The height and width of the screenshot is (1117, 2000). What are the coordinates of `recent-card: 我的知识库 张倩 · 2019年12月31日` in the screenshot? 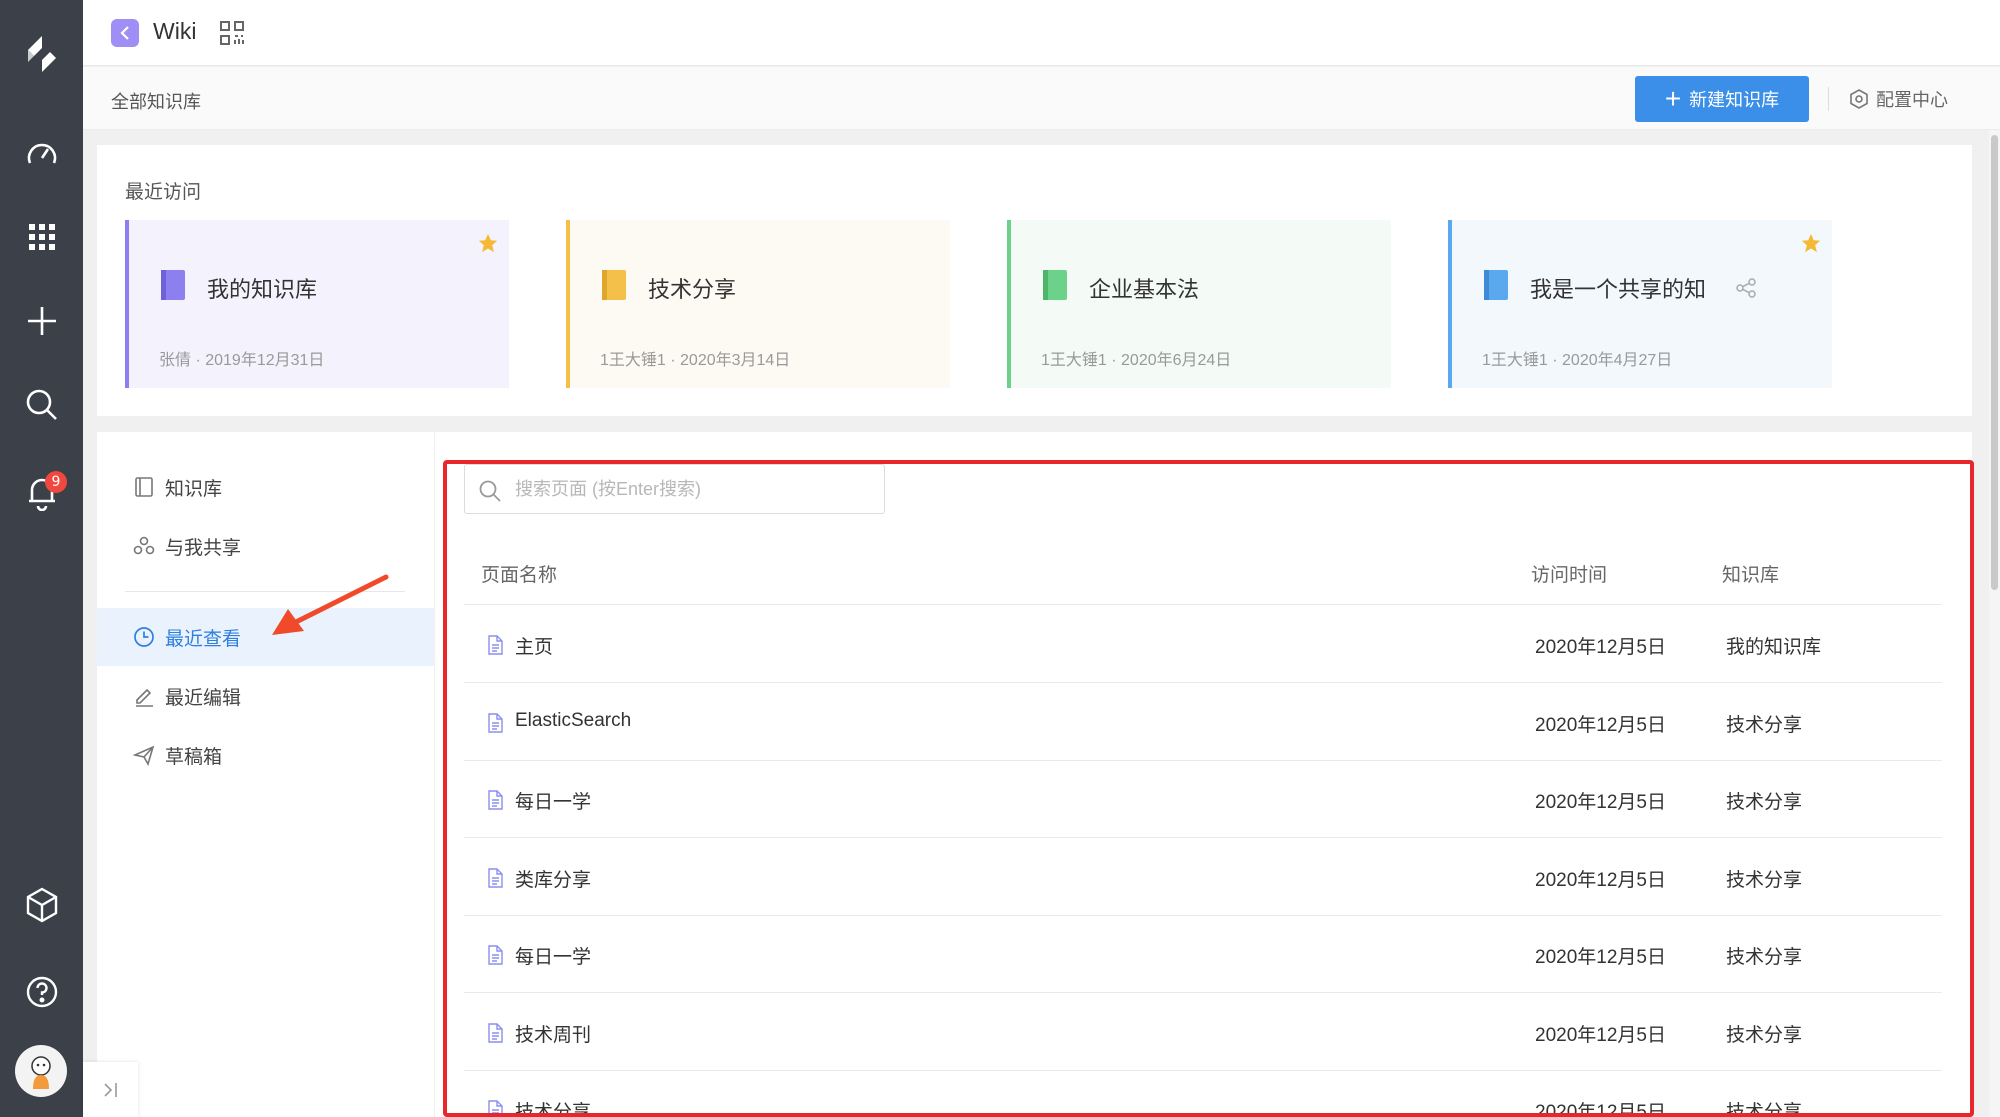 It's located at (317, 304).